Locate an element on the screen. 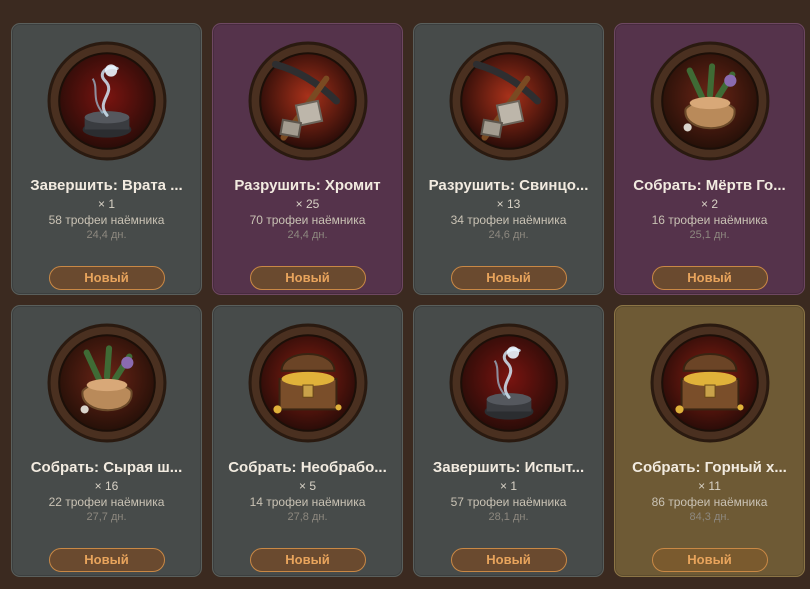 This screenshot has height=589, width=810. quest-reward: 58 трофеи наёмника is located at coordinates (106, 220).